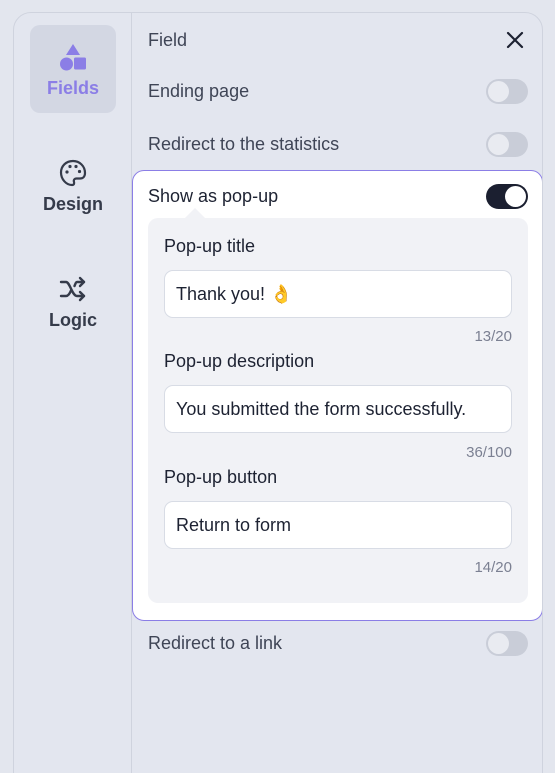 The height and width of the screenshot is (773, 555). Describe the element at coordinates (221, 477) in the screenshot. I see `popup-button-label: Pop-up button` at that location.